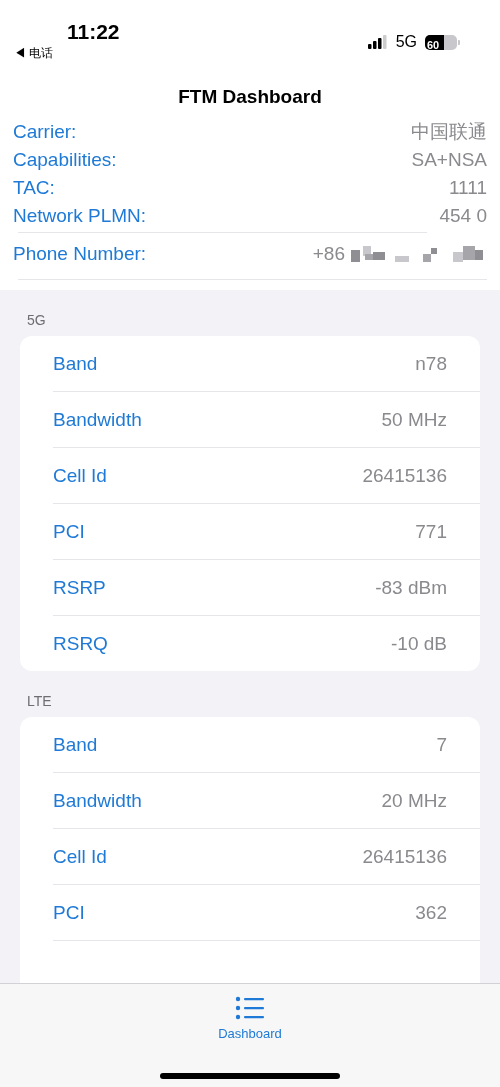 This screenshot has width=500, height=1087. What do you see at coordinates (79, 587) in the screenshot?
I see `row-label: RSRP` at bounding box center [79, 587].